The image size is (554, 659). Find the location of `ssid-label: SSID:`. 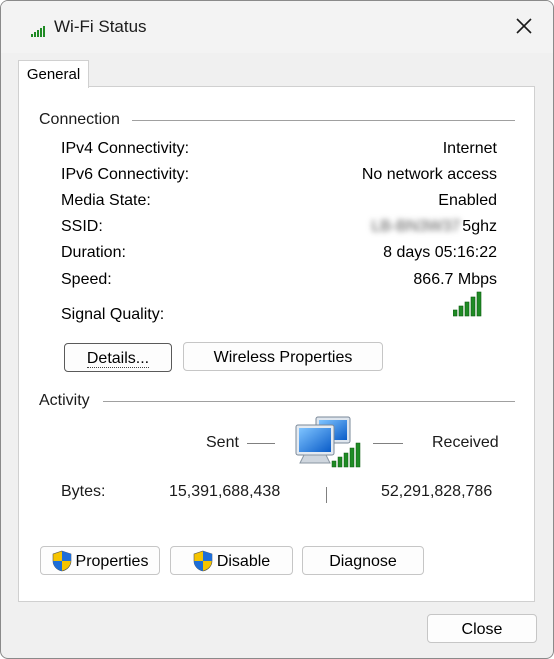

ssid-label: SSID: is located at coordinates (82, 226).